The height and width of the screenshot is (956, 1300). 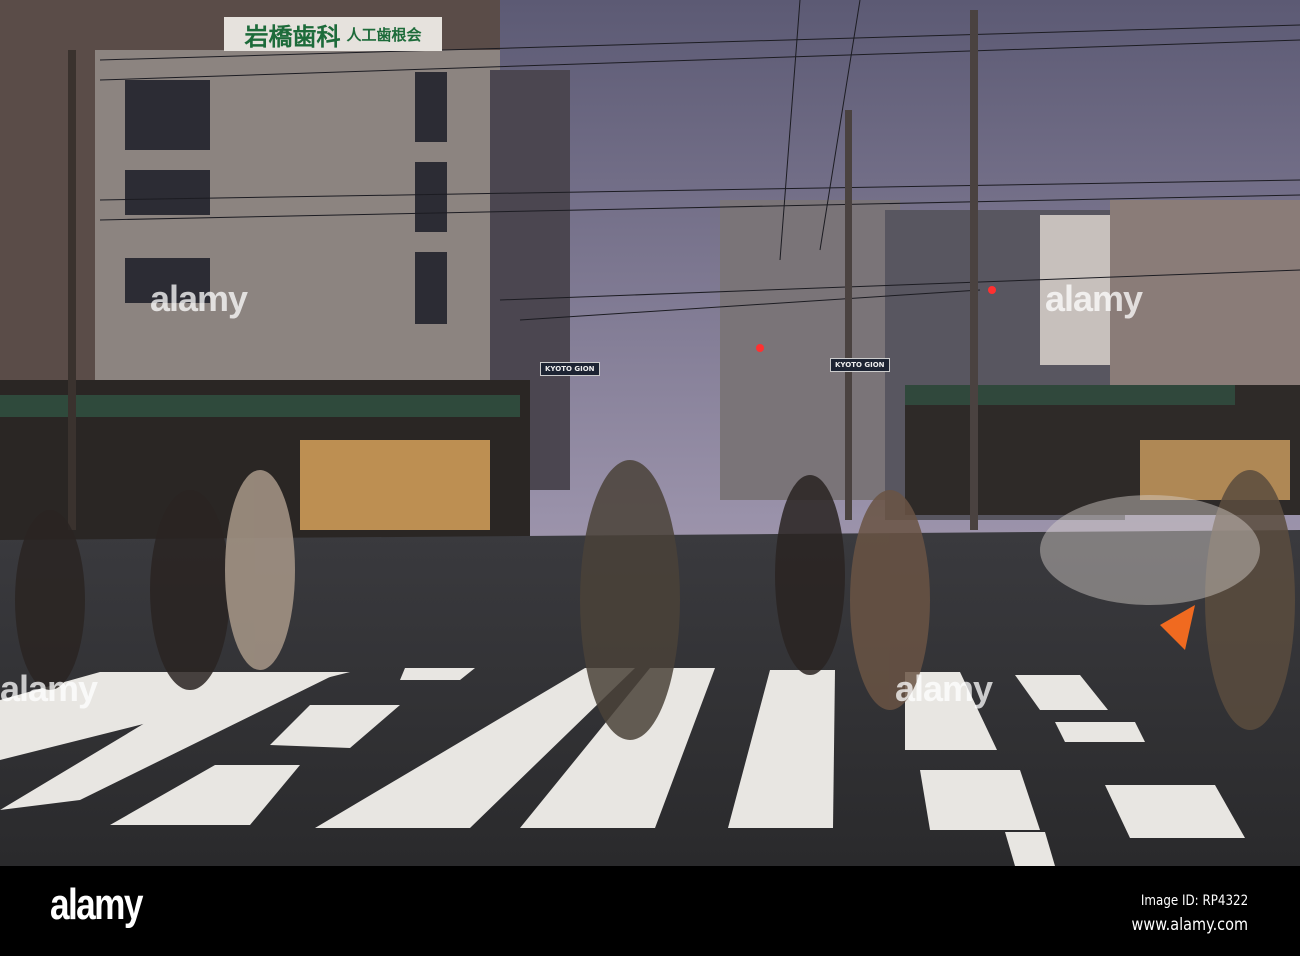 I want to click on utility-pole, so click(x=974, y=270).